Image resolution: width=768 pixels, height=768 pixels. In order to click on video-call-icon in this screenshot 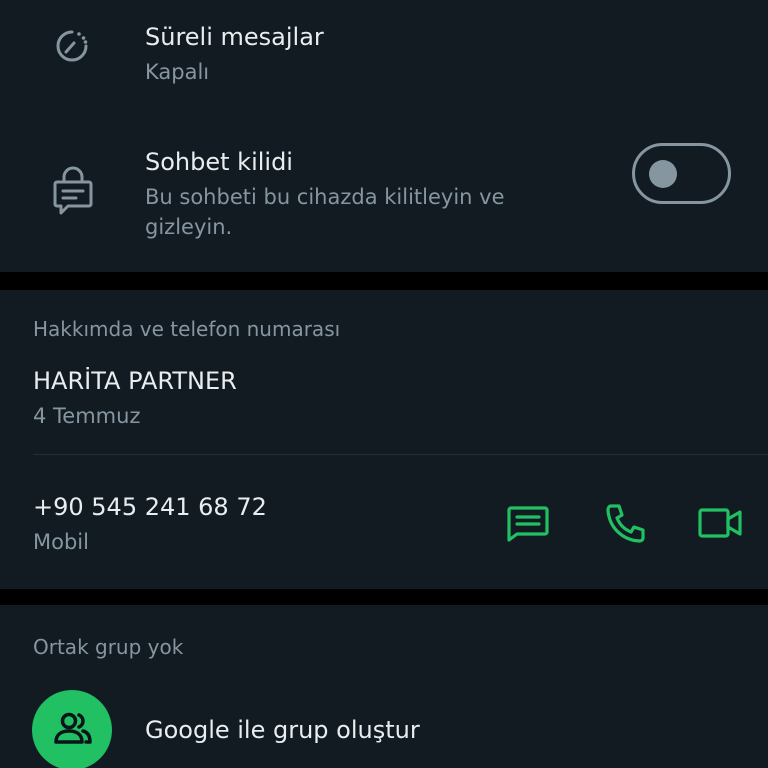, I will do `click(720, 523)`.